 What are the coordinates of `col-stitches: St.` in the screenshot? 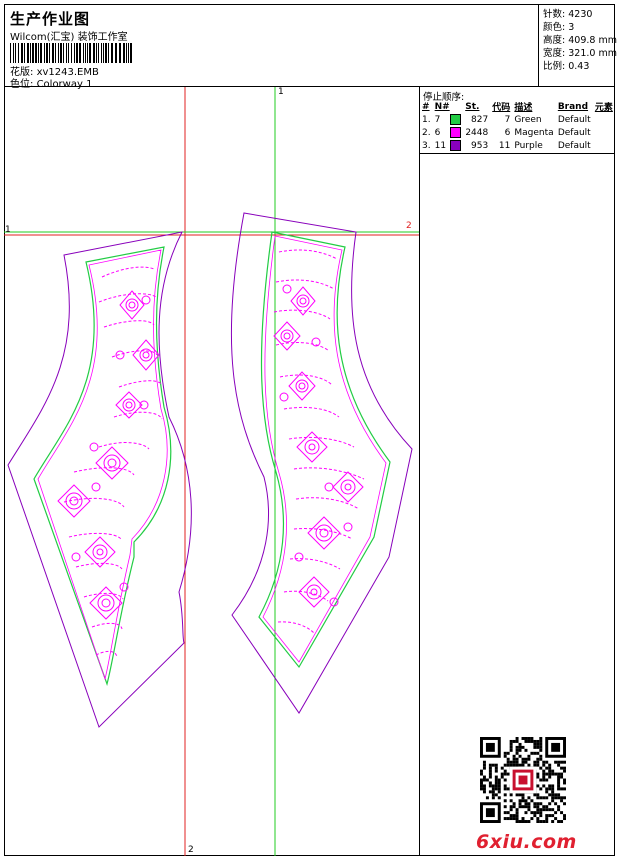 It's located at (472, 106).